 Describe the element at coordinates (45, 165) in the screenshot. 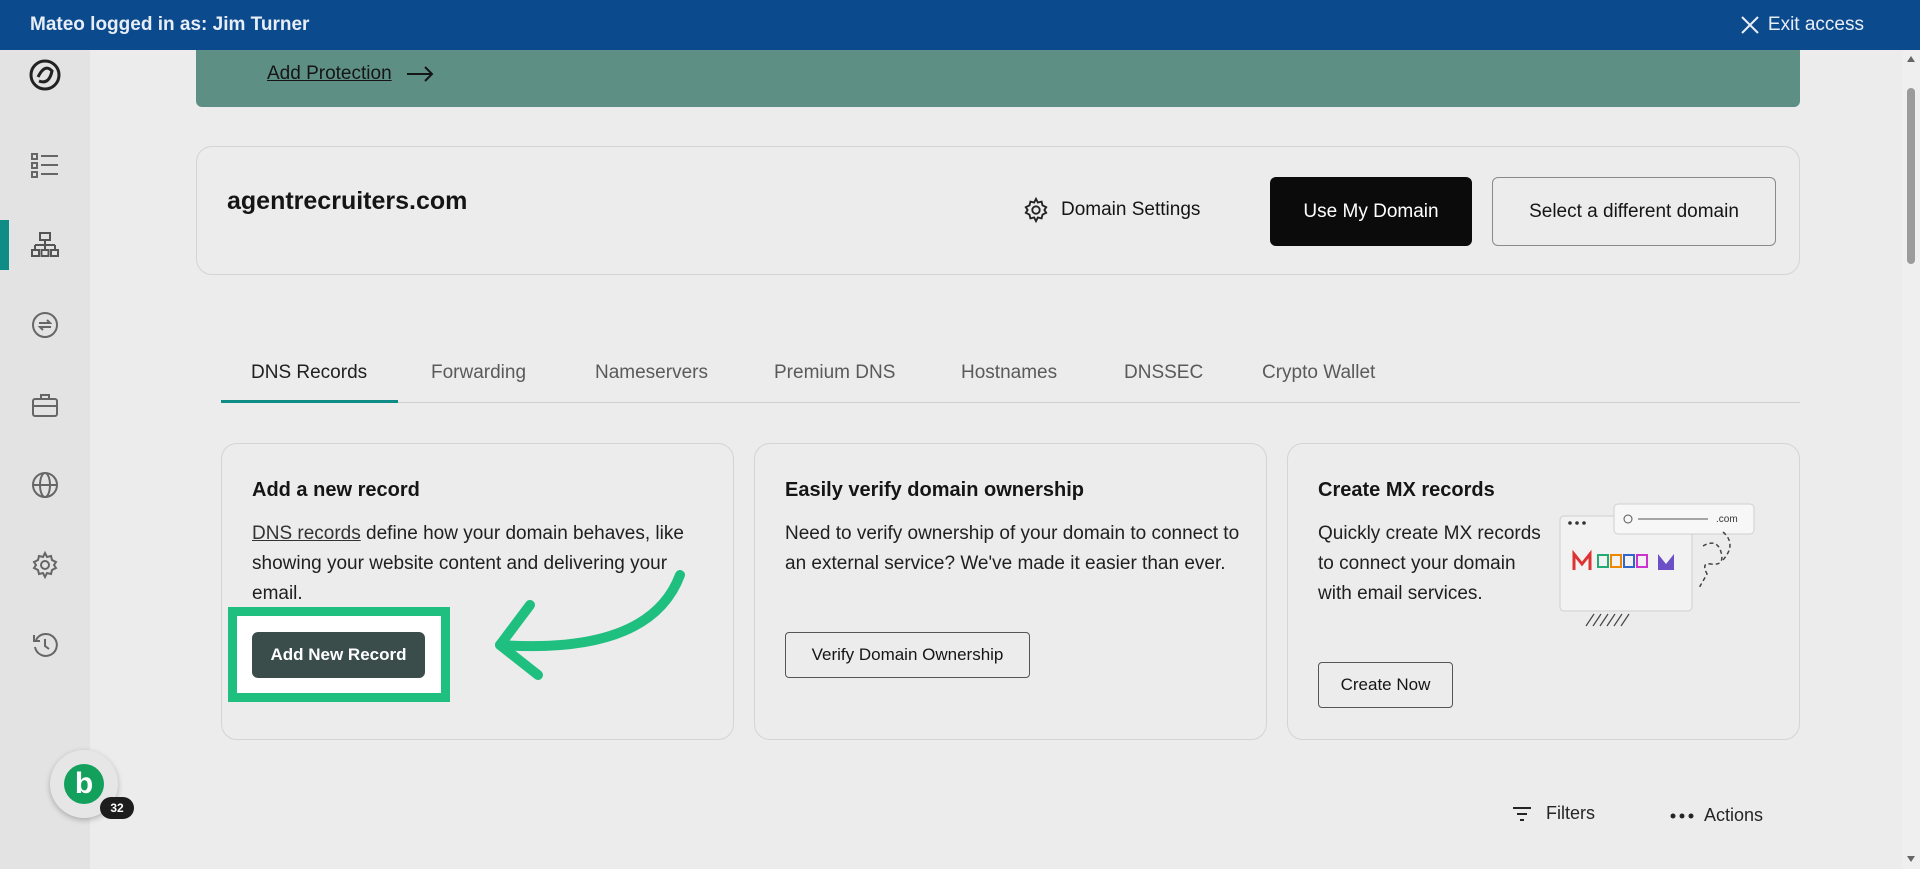

I see `list-icon` at that location.